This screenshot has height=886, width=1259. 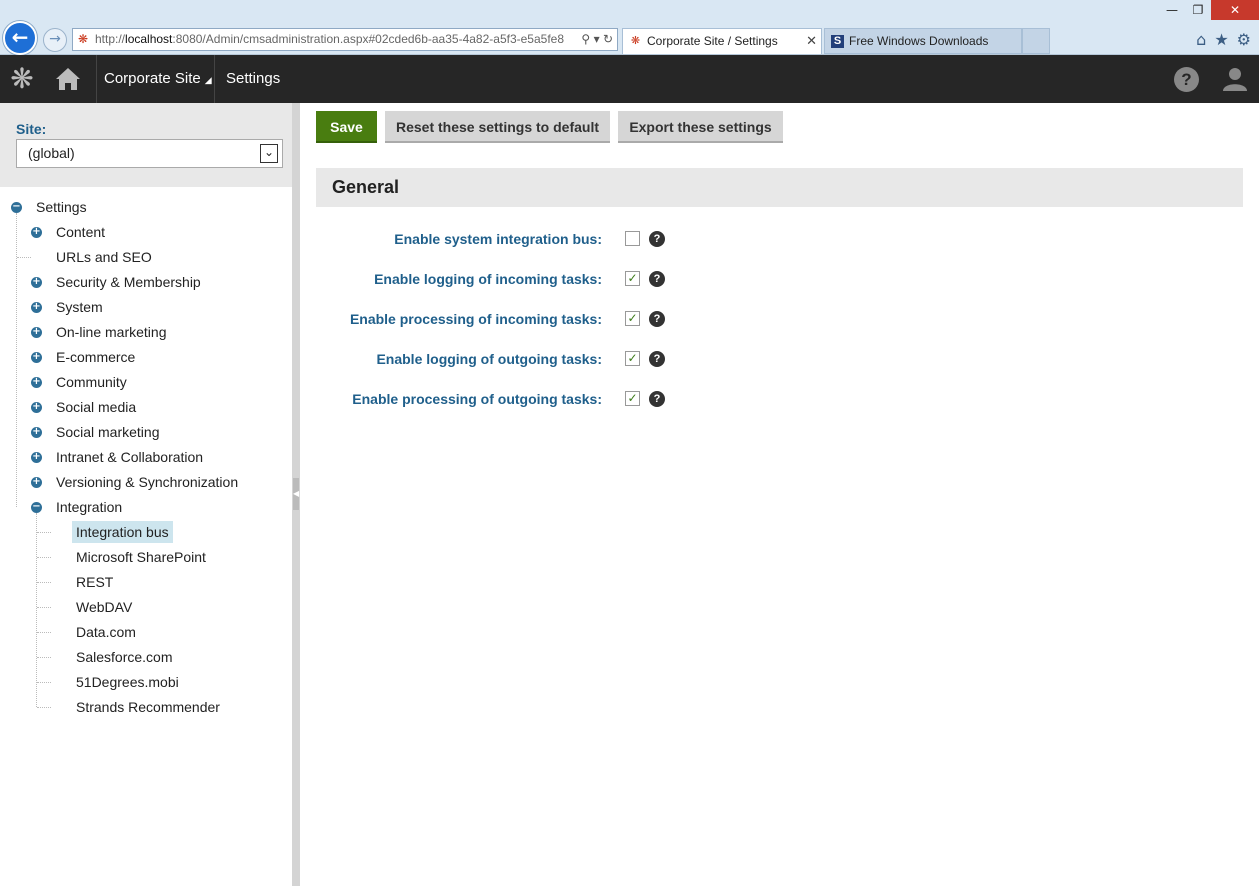 What do you see at coordinates (96, 407) in the screenshot?
I see `tree-item-label: Social media` at bounding box center [96, 407].